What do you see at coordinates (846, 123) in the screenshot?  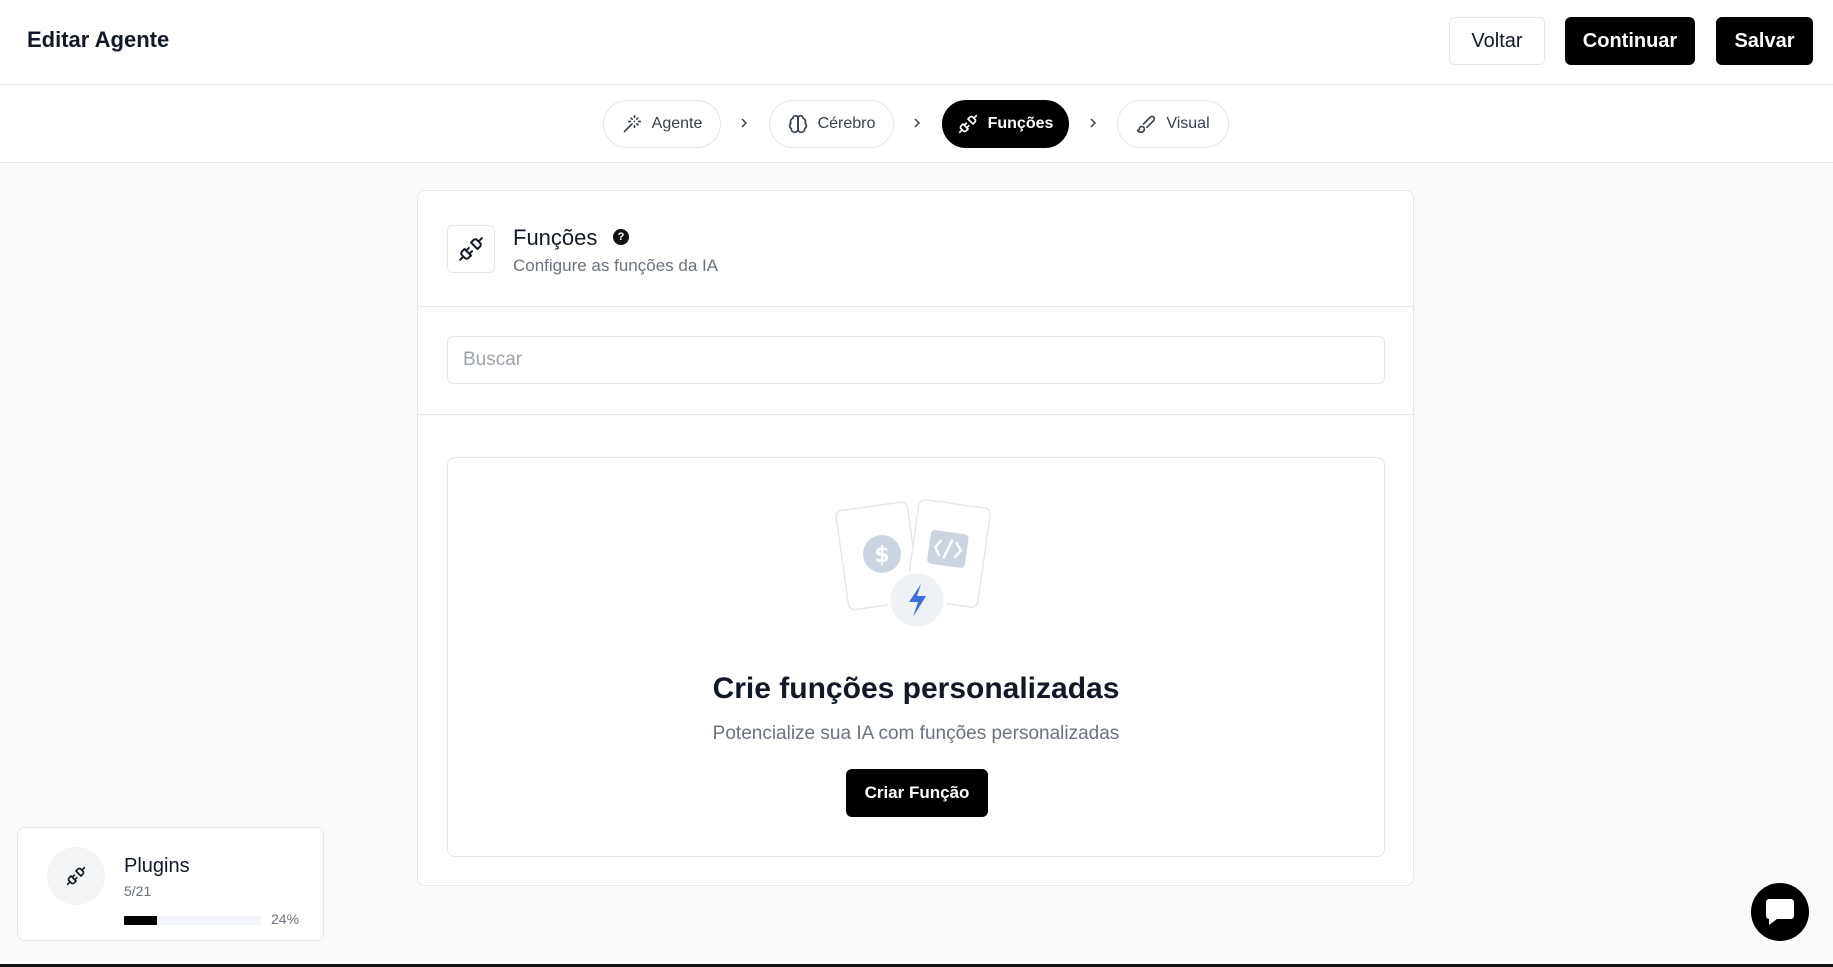 I see `step-label: Cérebro` at bounding box center [846, 123].